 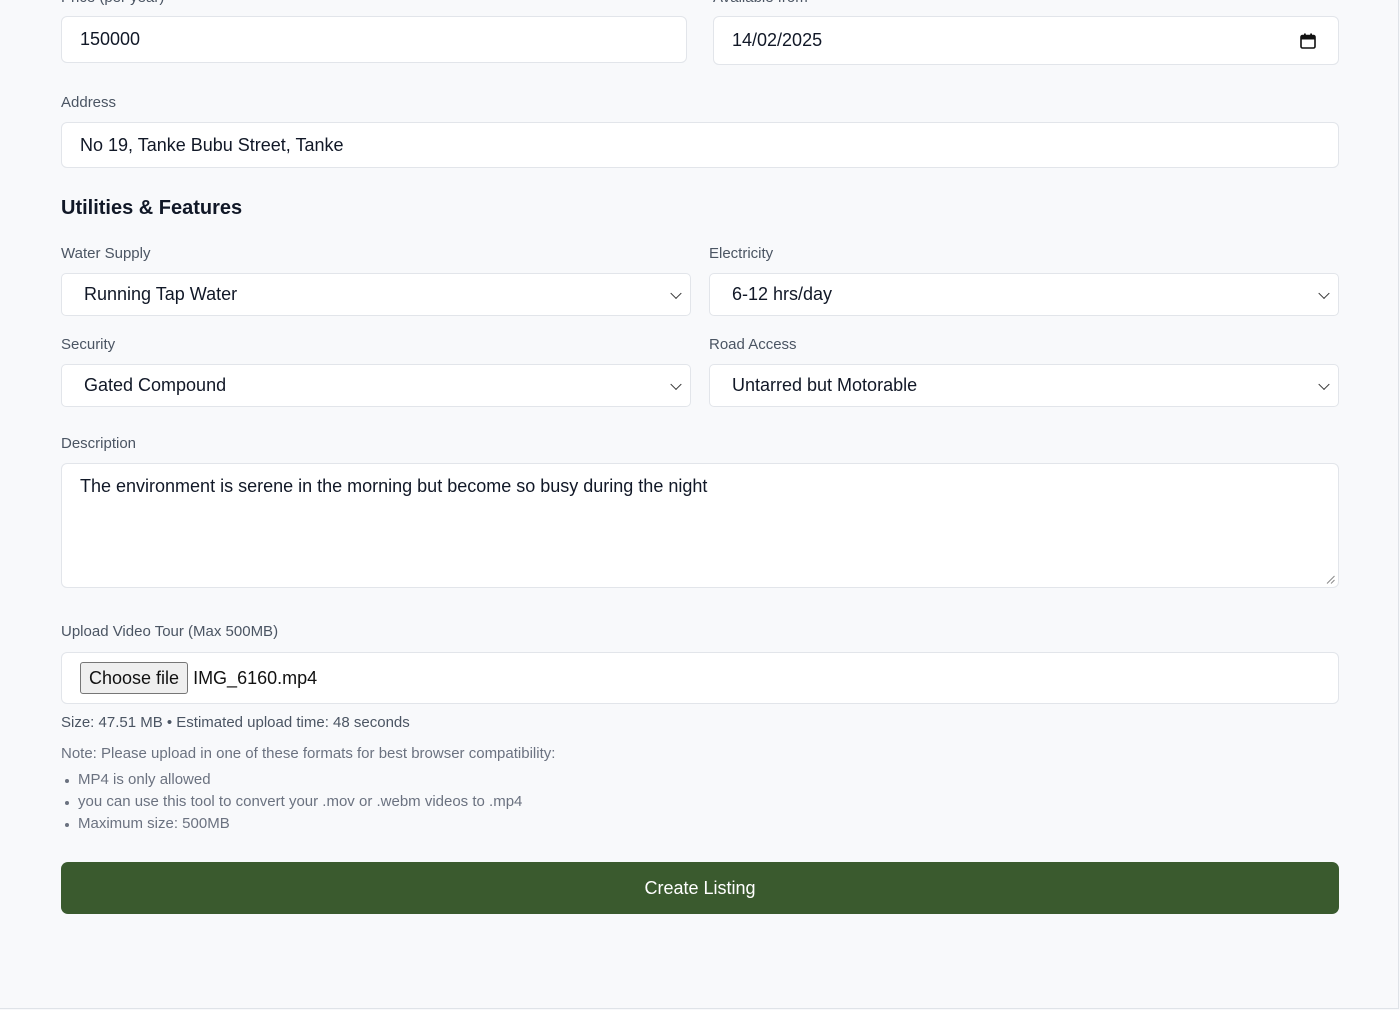 I want to click on security-selected: Gated Compound, so click(x=155, y=385).